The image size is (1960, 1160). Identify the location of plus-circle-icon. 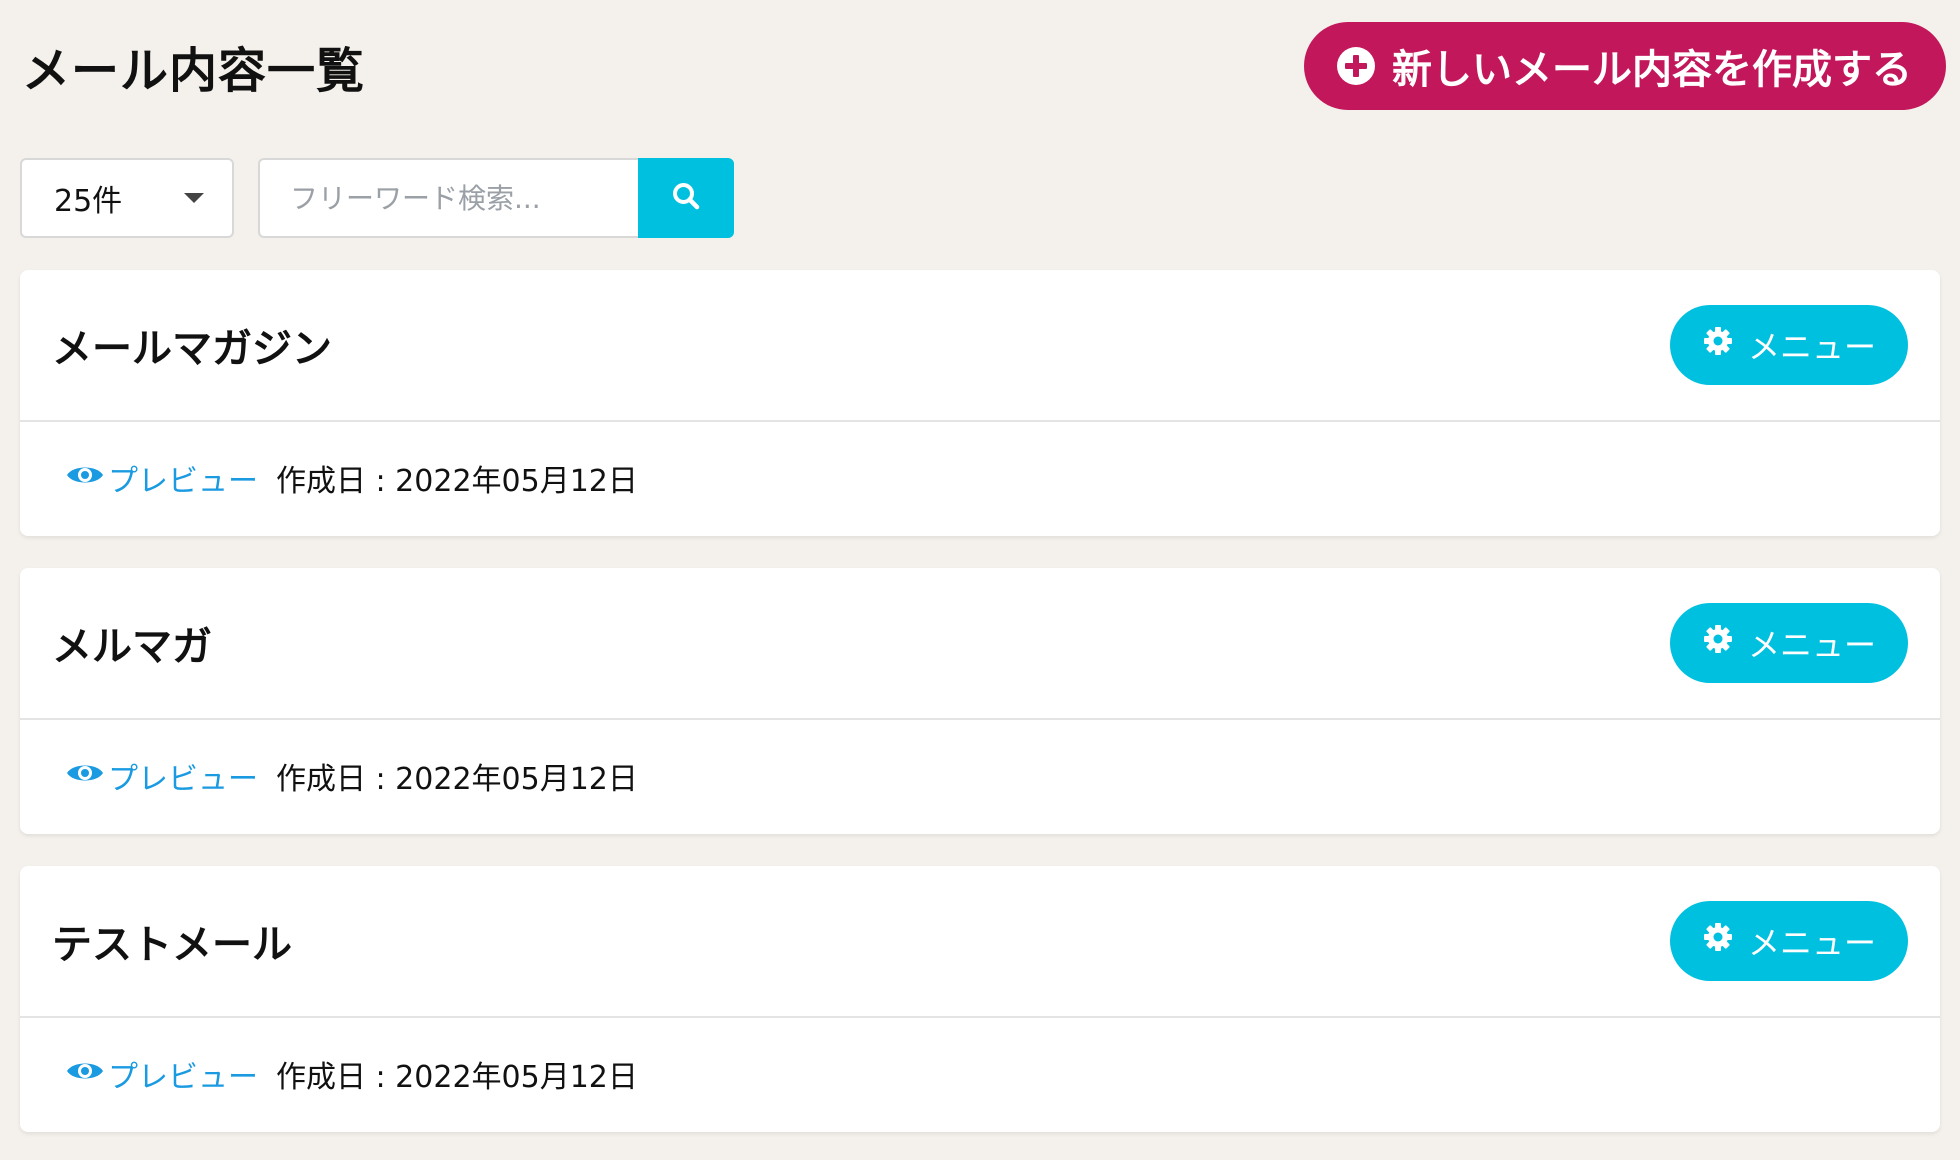
(1356, 66).